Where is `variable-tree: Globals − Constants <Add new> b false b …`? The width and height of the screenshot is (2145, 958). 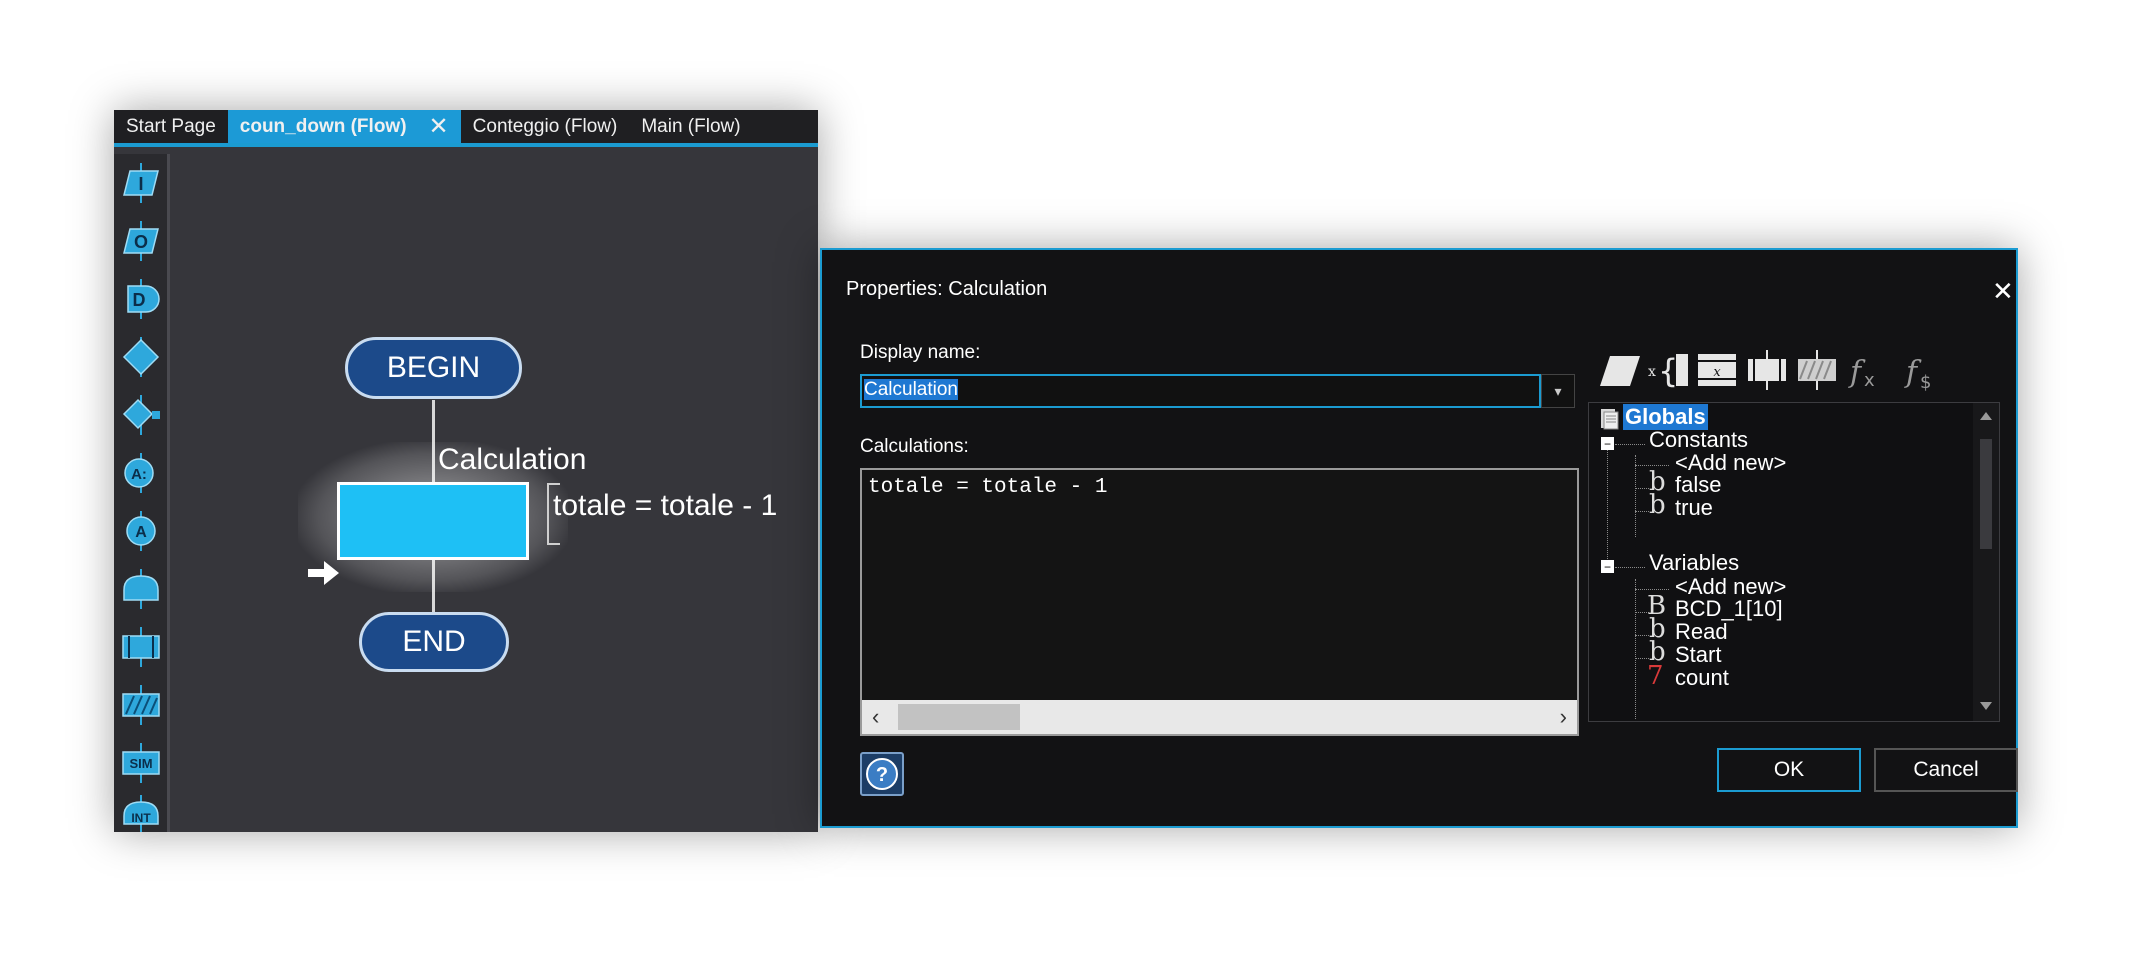 variable-tree: Globals − Constants <Add new> b false b … is located at coordinates (1794, 562).